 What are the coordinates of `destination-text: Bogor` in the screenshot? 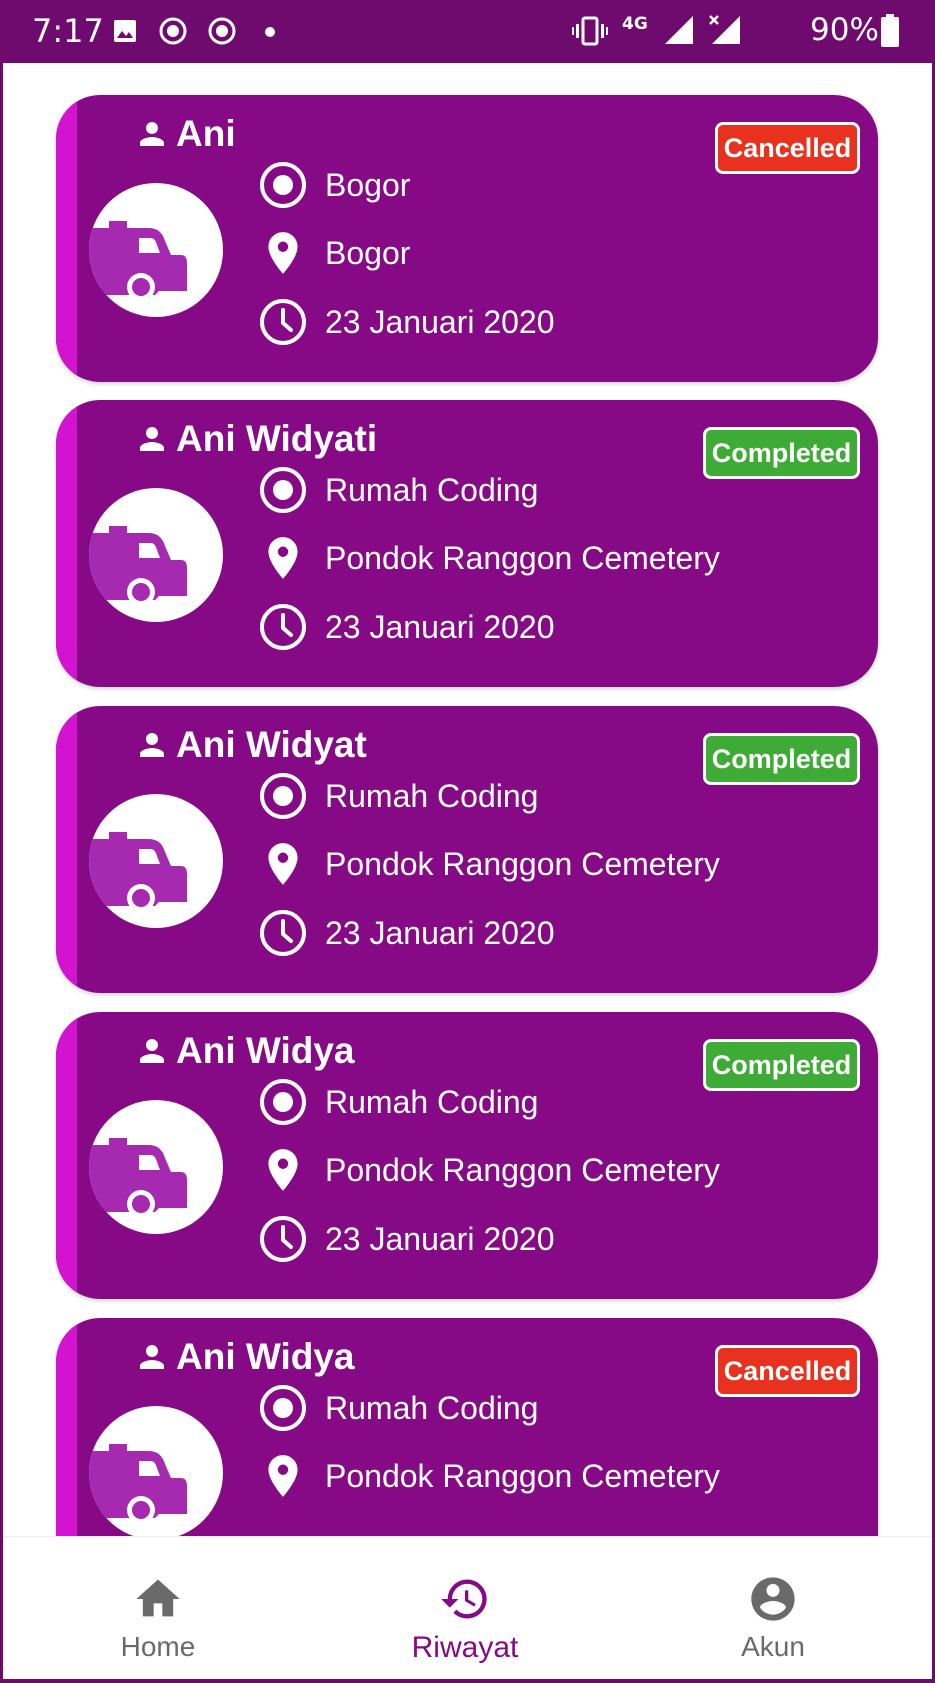 It's located at (368, 252).